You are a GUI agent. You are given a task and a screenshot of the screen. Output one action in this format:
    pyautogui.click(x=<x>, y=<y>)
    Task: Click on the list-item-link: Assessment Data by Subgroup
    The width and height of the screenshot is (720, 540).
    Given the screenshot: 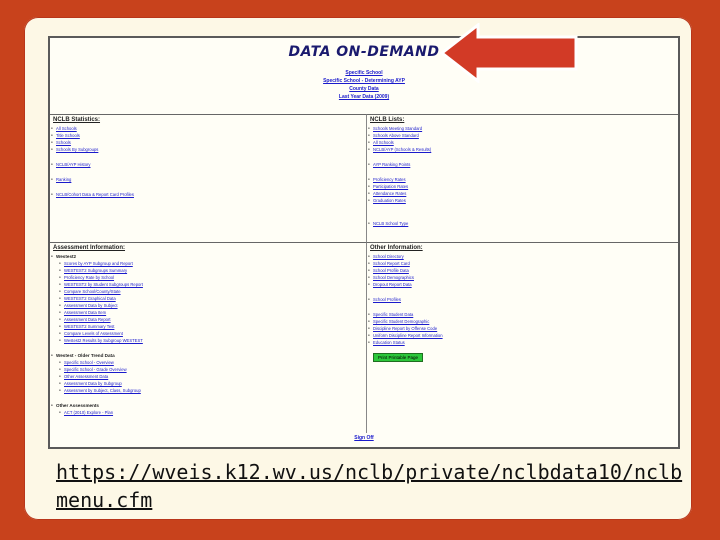 What is the action you would take?
    pyautogui.click(x=208, y=383)
    